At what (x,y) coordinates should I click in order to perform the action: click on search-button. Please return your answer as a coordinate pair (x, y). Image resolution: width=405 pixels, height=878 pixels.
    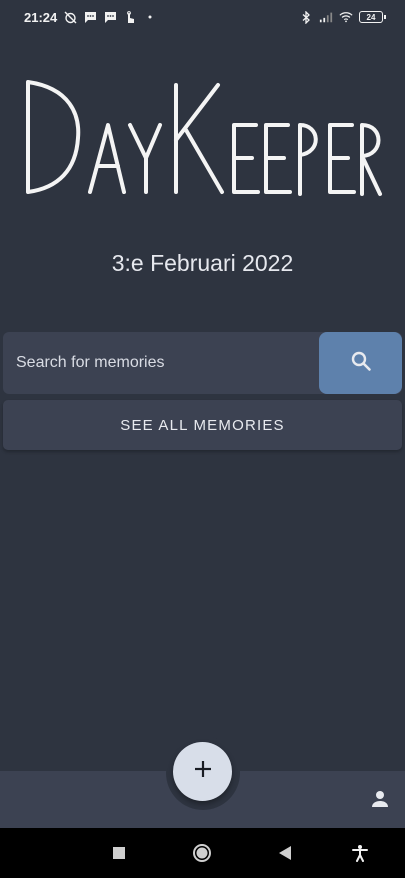
    Looking at the image, I should click on (360, 363).